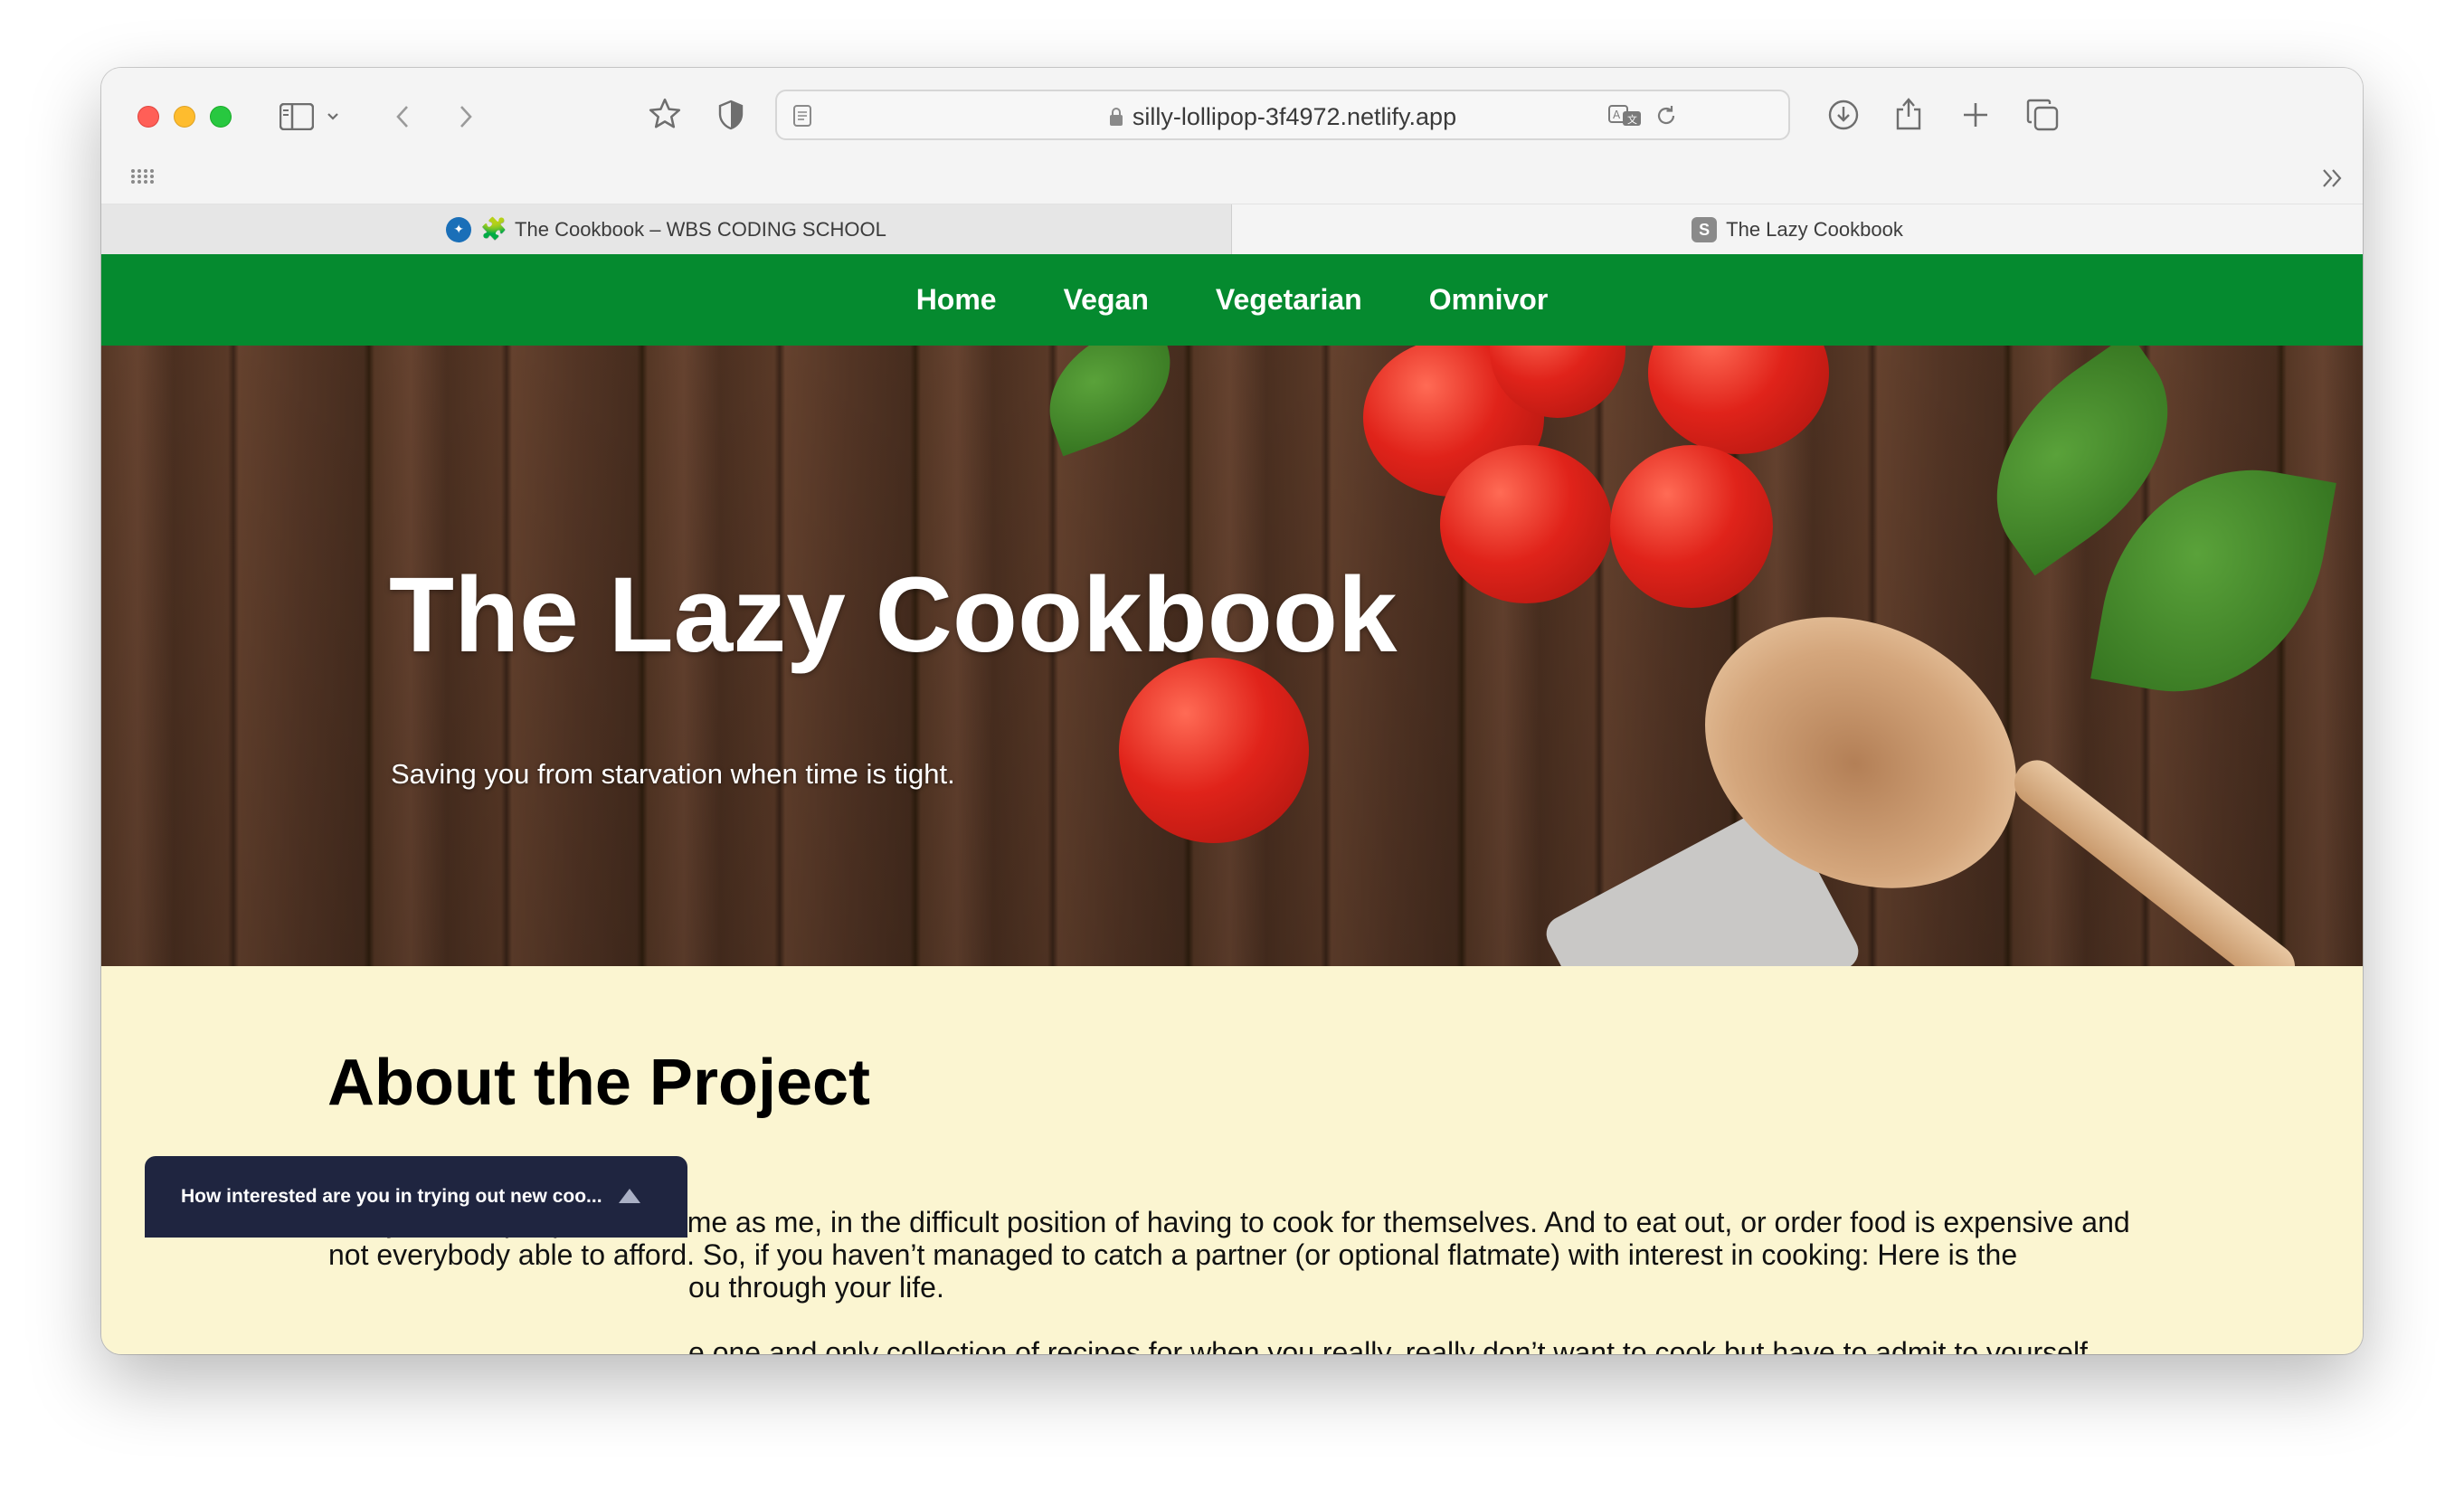  What do you see at coordinates (2333, 178) in the screenshot?
I see `double-chevron-right-icon` at bounding box center [2333, 178].